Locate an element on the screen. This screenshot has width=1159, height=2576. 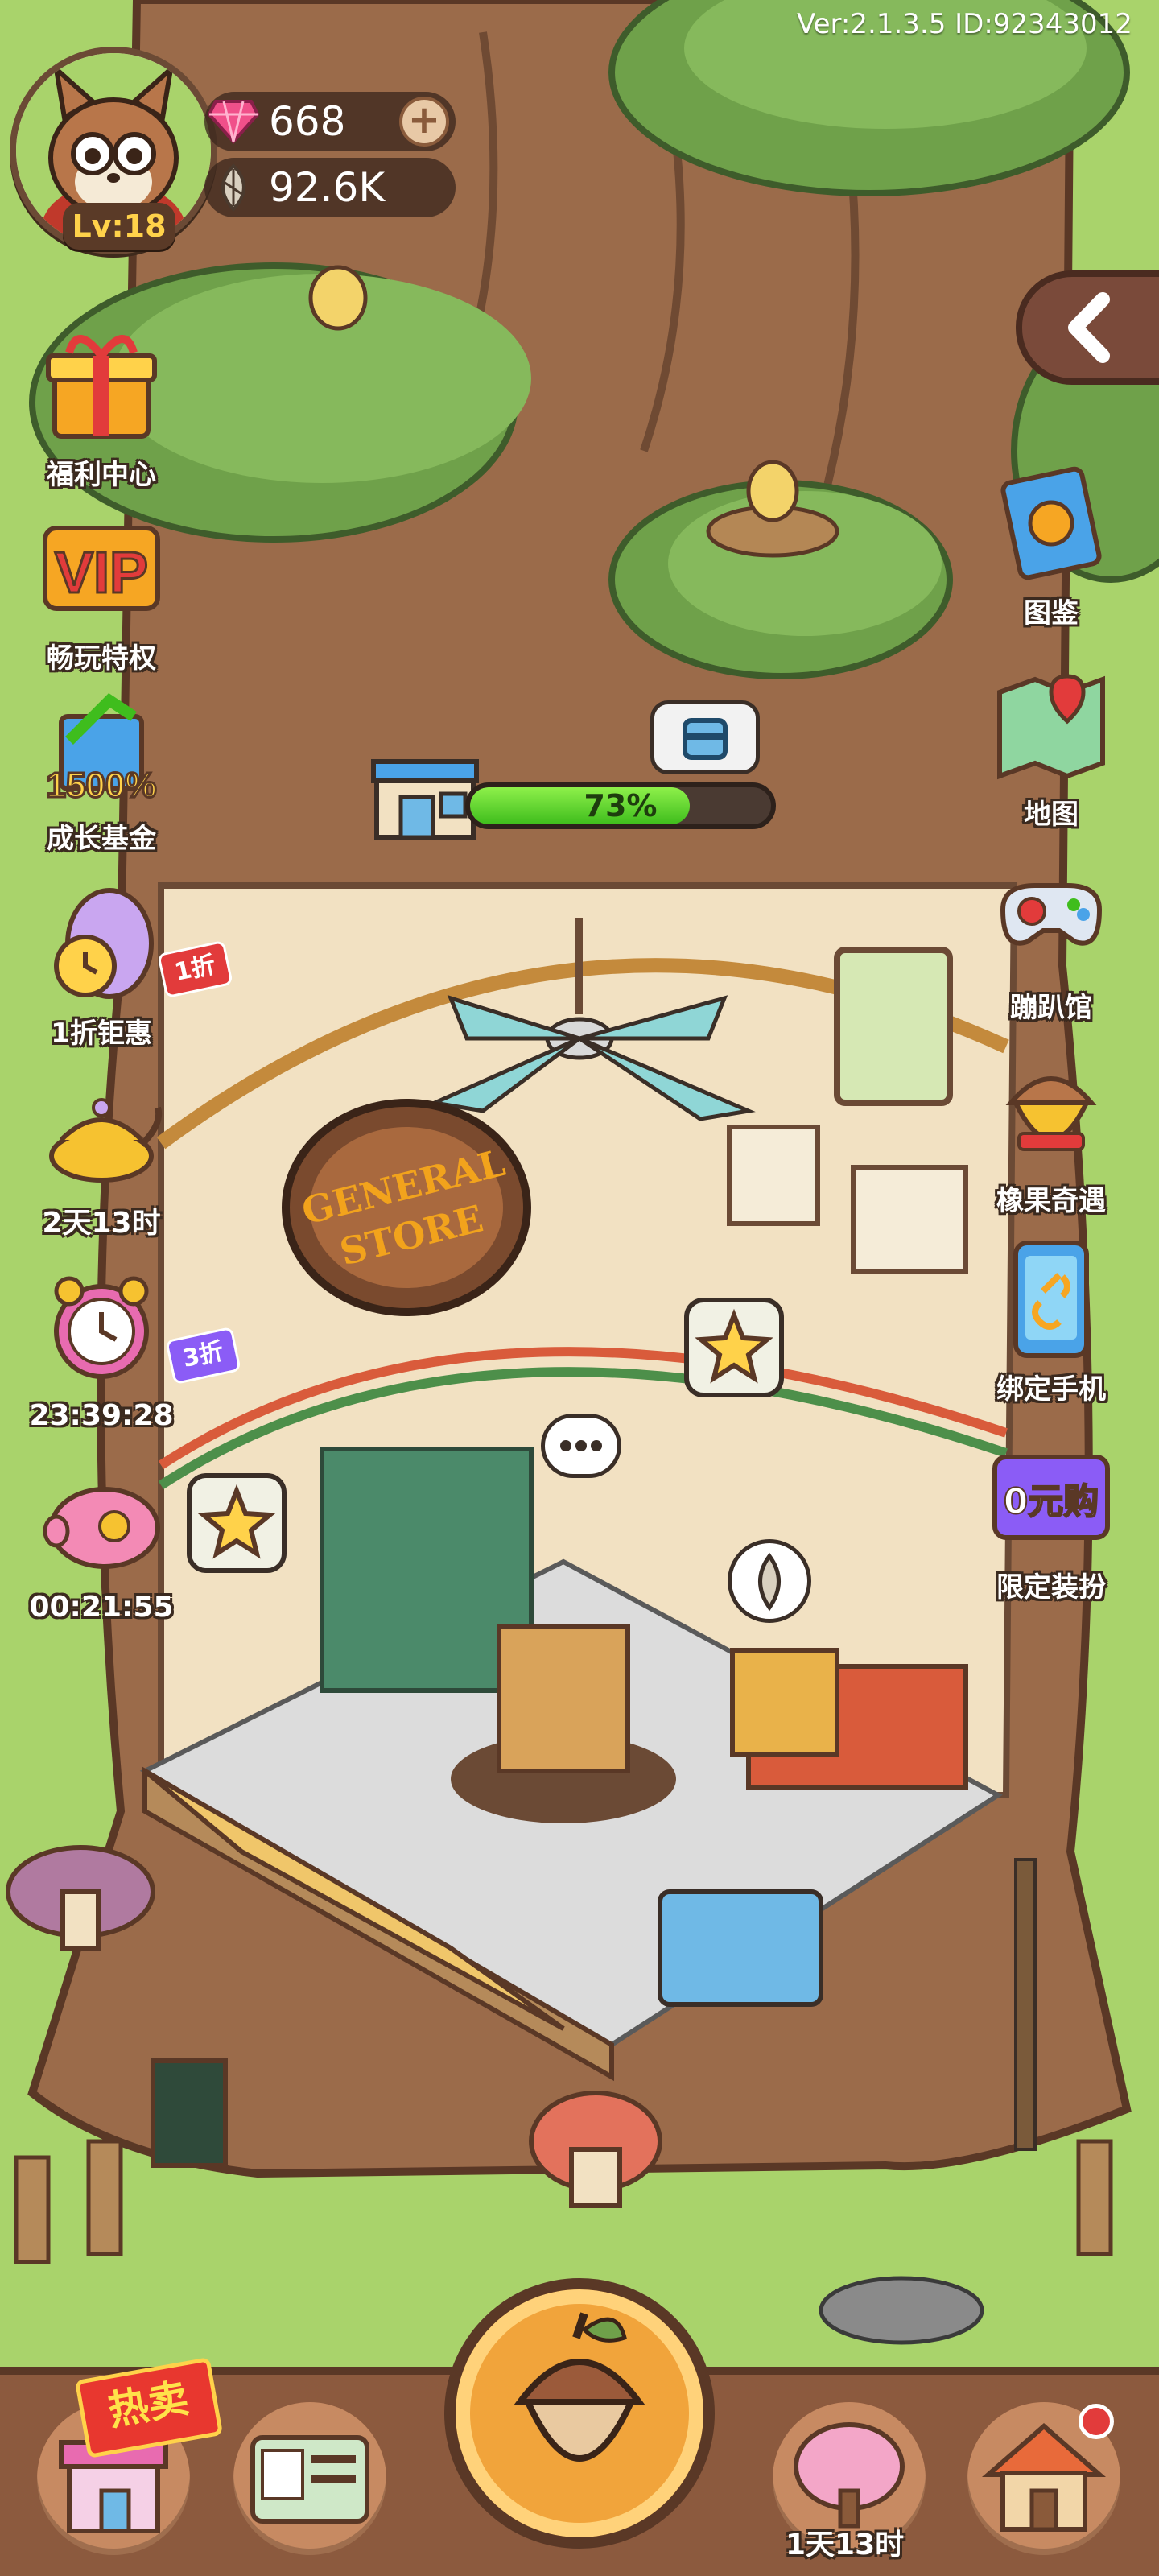
progress-percent-label: 73% is located at coordinates (621, 806).